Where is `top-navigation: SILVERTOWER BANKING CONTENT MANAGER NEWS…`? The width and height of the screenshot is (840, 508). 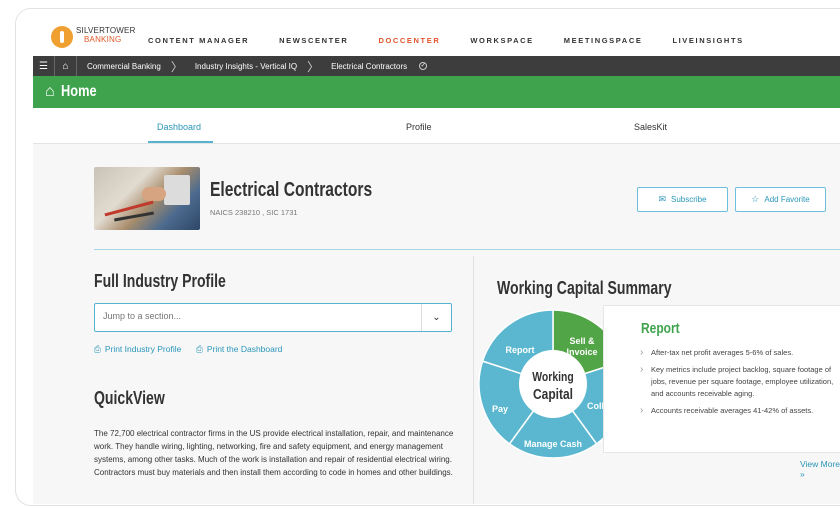
top-navigation: SILVERTOWER BANKING CONTENT MANAGER NEWS… is located at coordinates (428, 33).